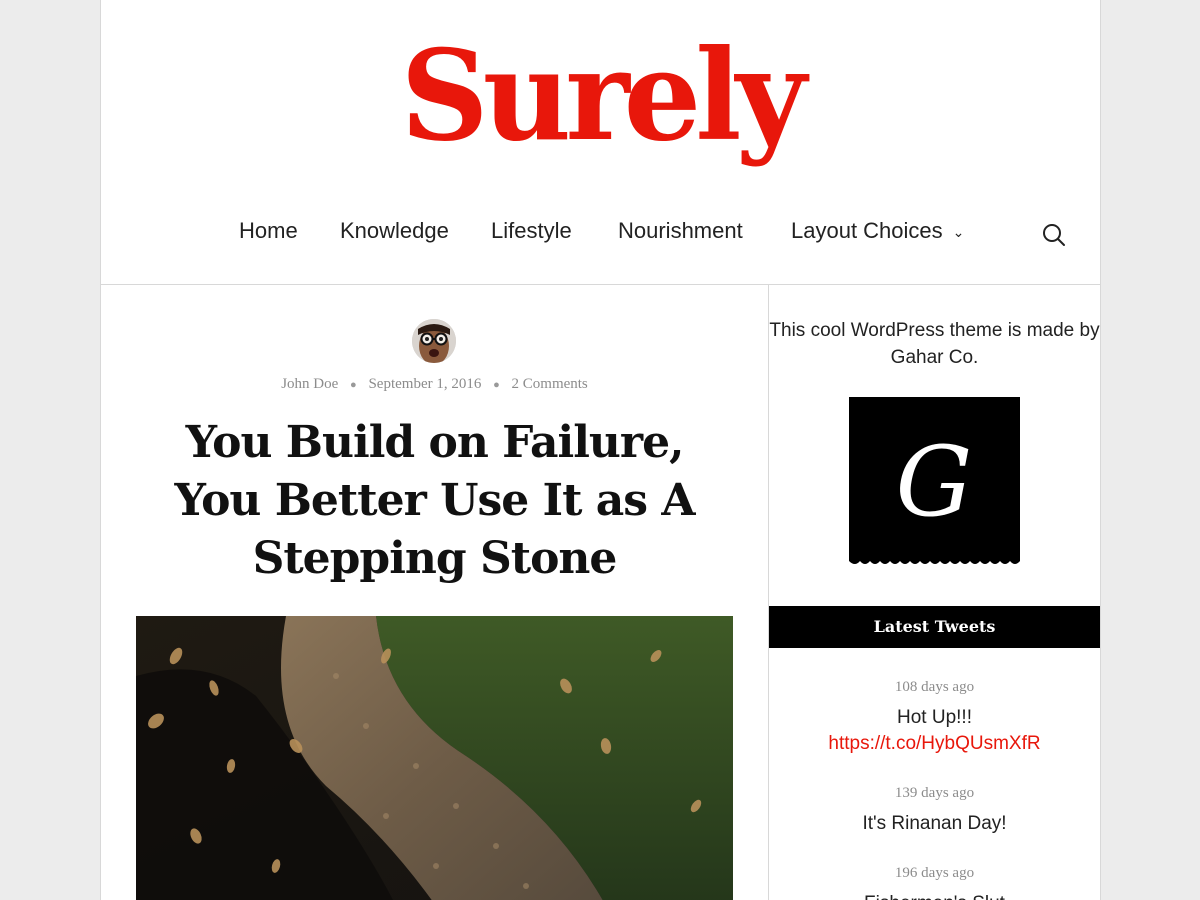 The image size is (1200, 900). I want to click on nav-item-label: Layout Choices, so click(867, 230).